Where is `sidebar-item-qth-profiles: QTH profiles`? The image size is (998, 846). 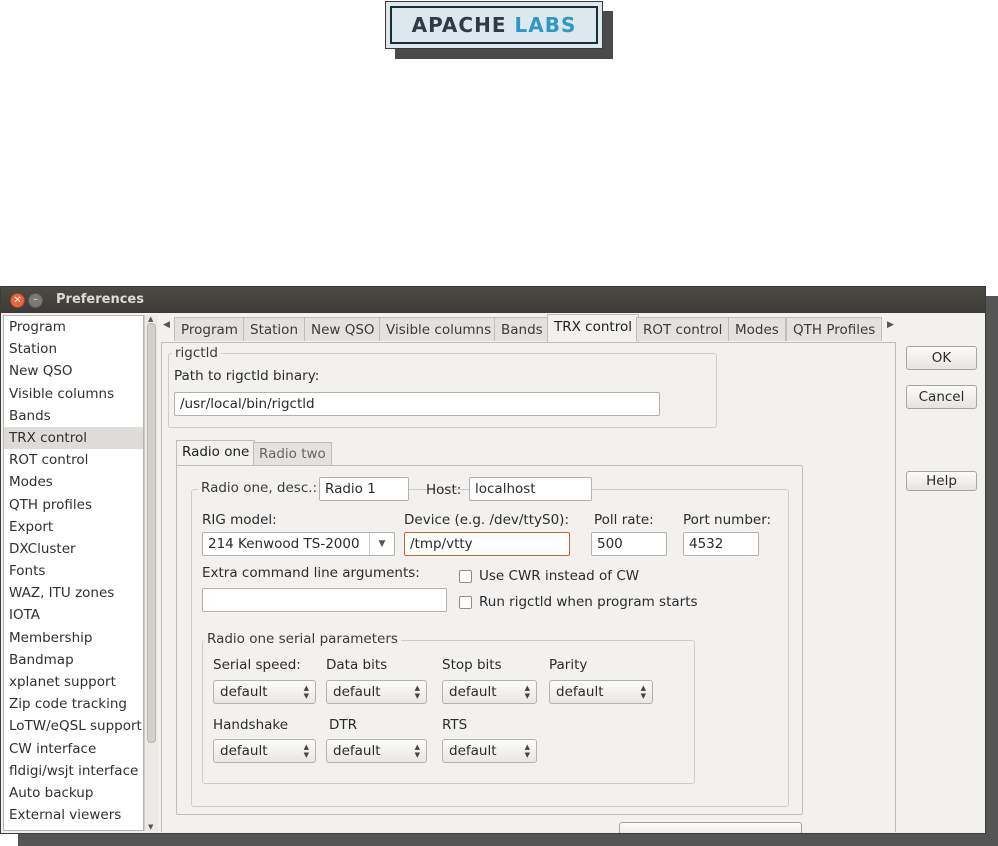
sidebar-item-qth-profiles: QTH profiles is located at coordinates (73, 505).